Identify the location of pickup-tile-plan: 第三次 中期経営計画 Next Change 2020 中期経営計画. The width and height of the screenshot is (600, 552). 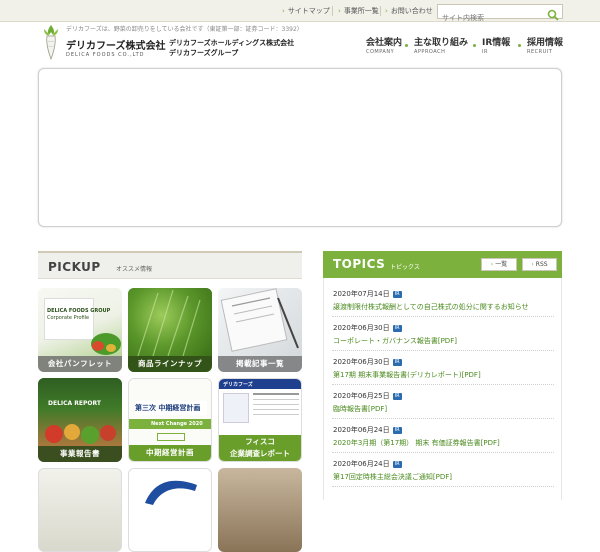
(170, 420).